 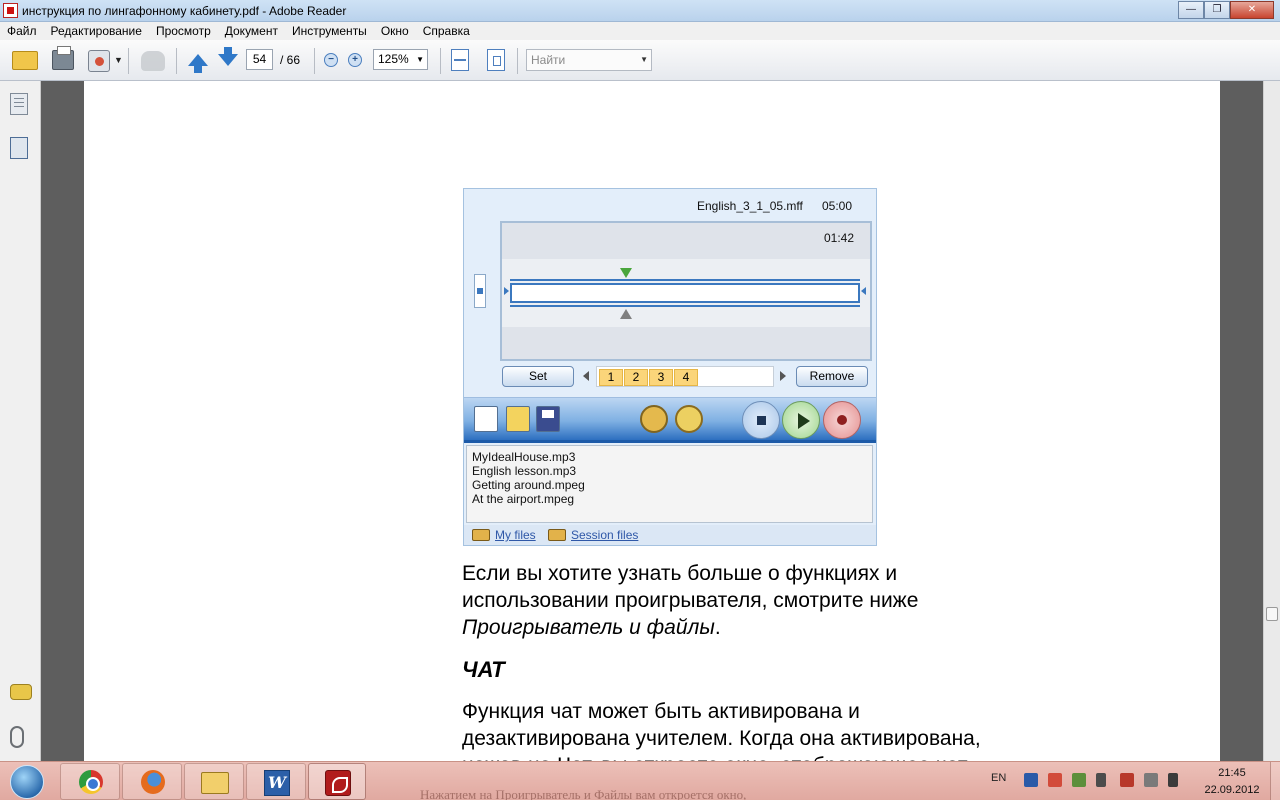 I want to click on clock-time: 21:45, so click(x=1232, y=773).